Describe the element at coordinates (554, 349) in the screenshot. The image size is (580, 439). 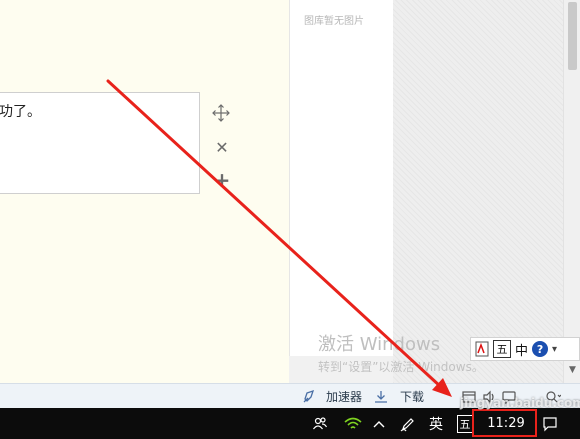
I see `ime-more-icon: ▾` at that location.